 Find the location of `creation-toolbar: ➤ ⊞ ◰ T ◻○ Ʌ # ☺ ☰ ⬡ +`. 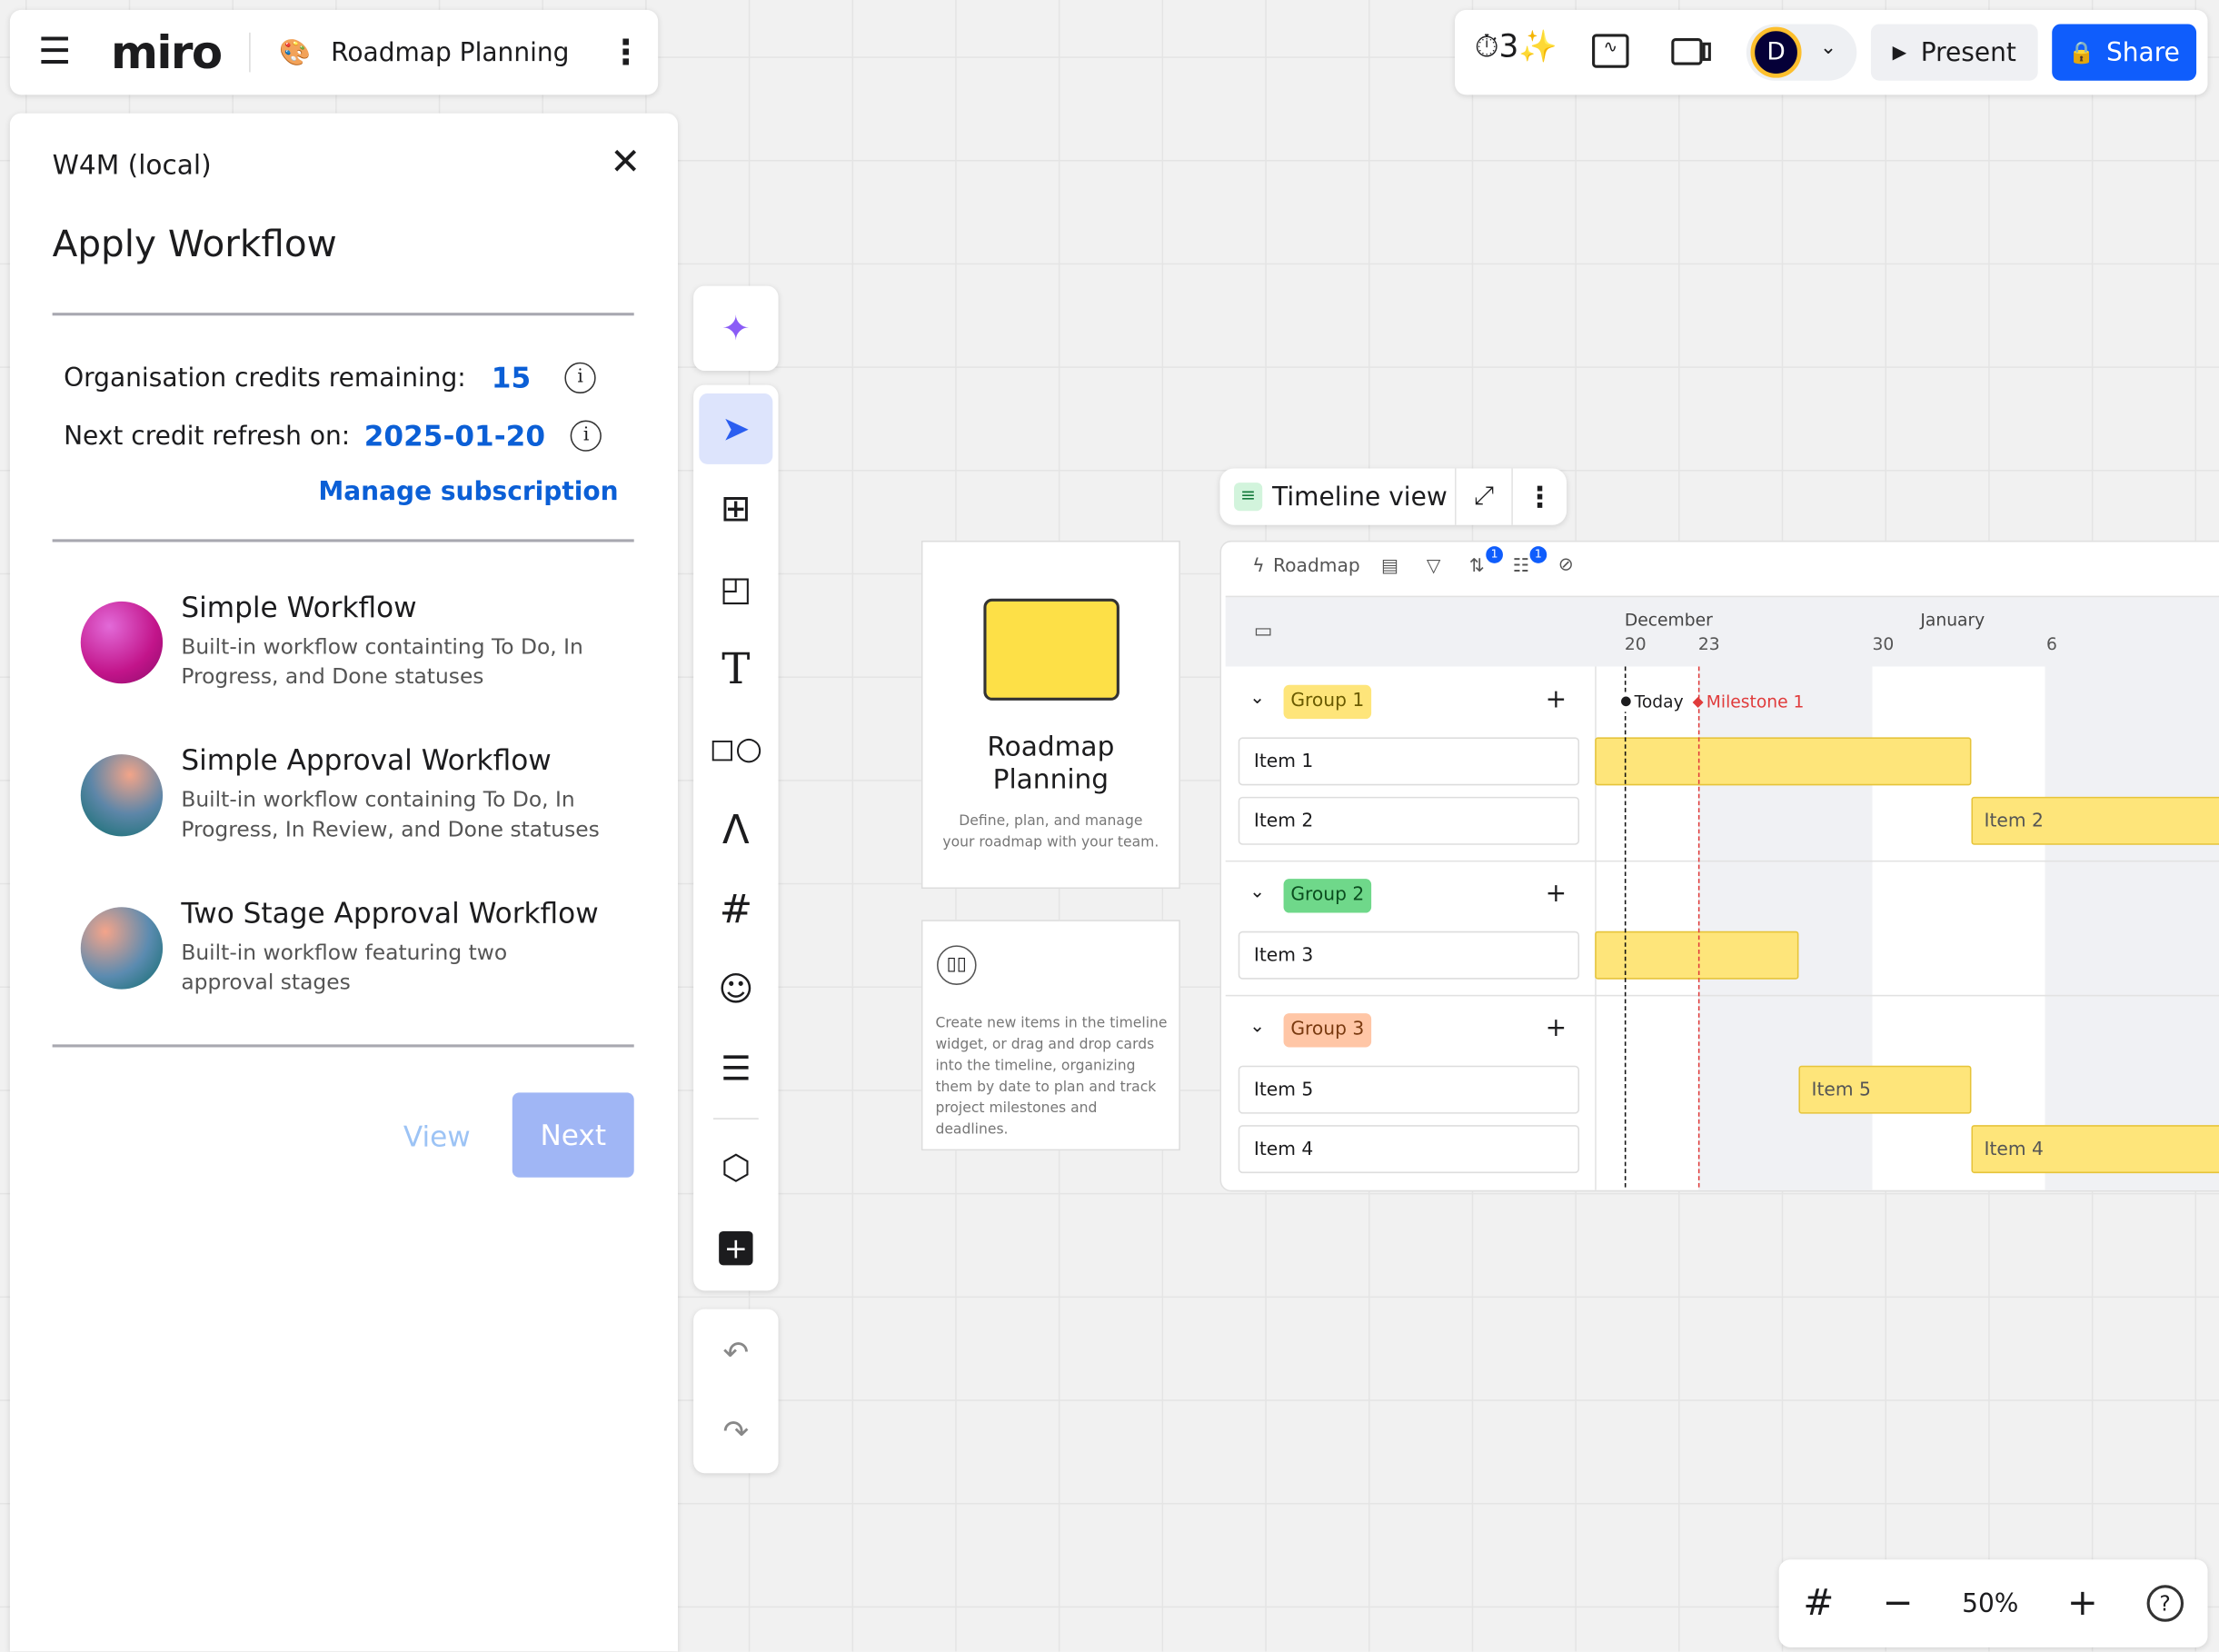

creation-toolbar: ➤ ⊞ ◰ T ◻○ Ʌ # ☺ ☰ ⬡ + is located at coordinates (736, 837).